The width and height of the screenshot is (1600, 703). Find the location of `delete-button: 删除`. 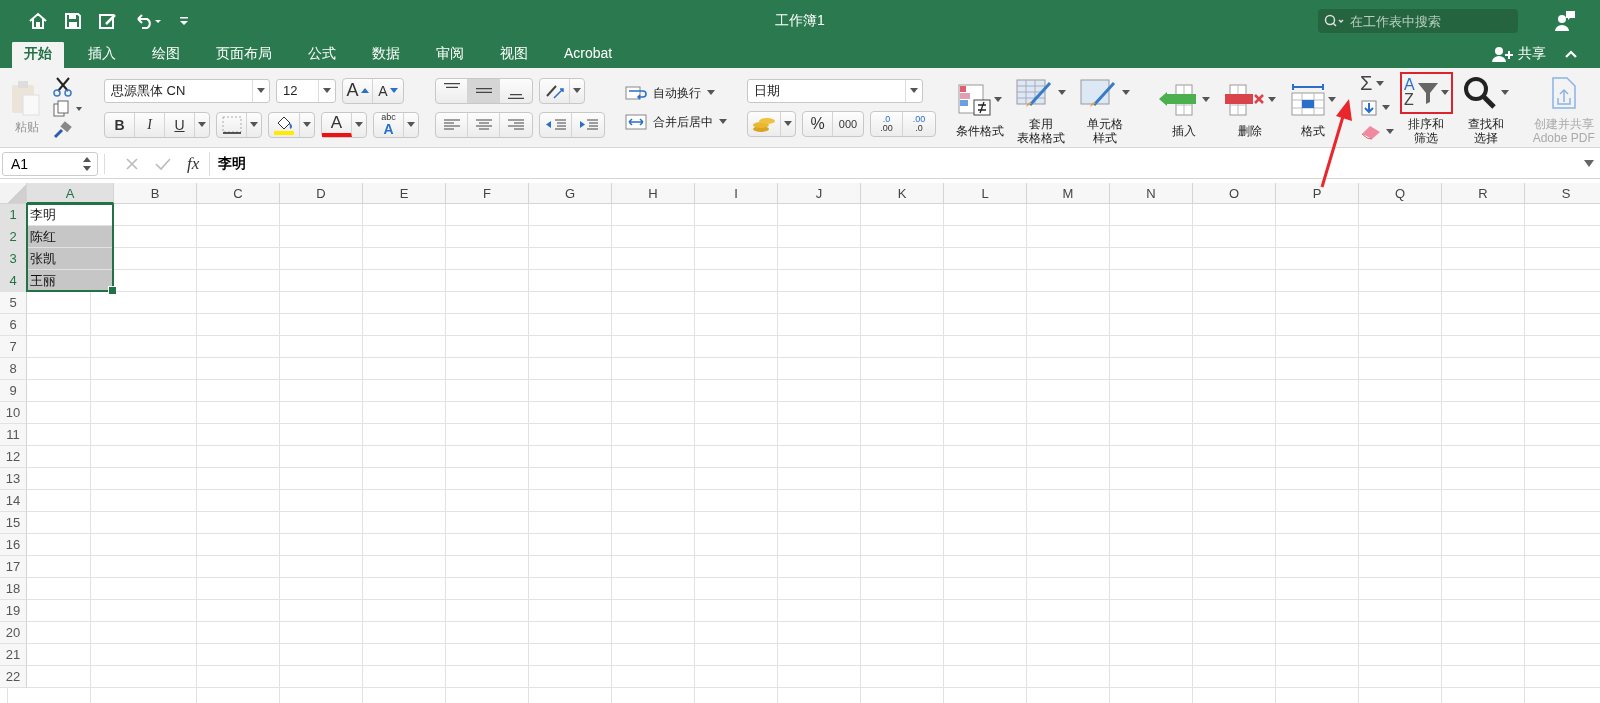

delete-button: 删除 is located at coordinates (1250, 107).